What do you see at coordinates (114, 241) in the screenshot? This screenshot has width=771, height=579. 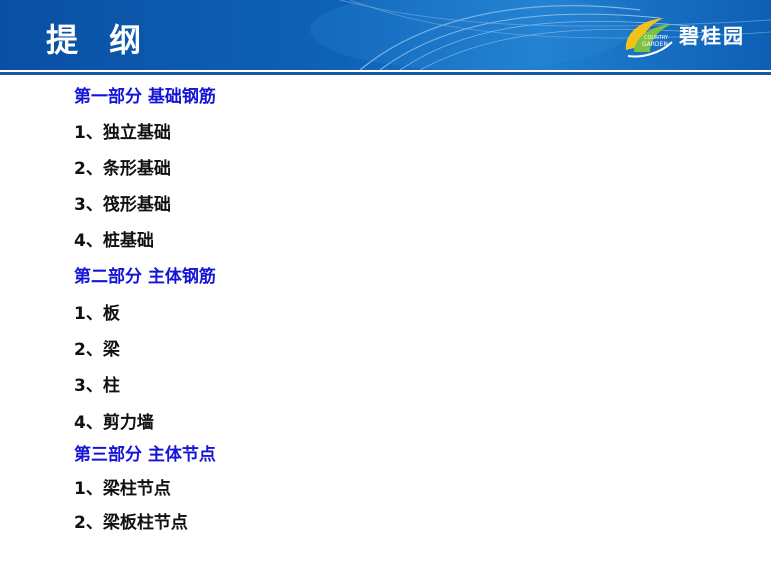 I see `list-item: 4、桩基础` at bounding box center [114, 241].